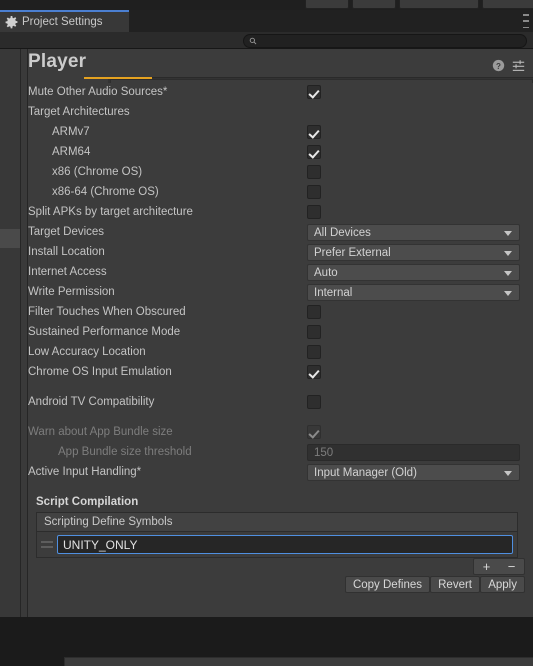 The height and width of the screenshot is (666, 533). Describe the element at coordinates (280, 173) in the screenshot. I see `settings-row: x86 (Chrome OS)` at that location.